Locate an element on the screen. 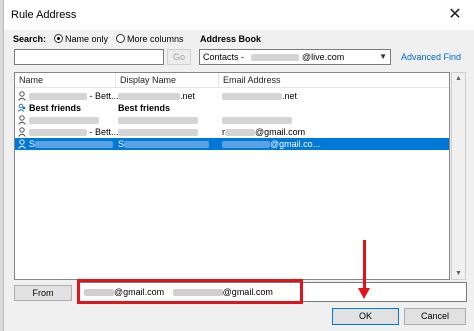 The height and width of the screenshot is (331, 474). radio-name-only is located at coordinates (58, 38).